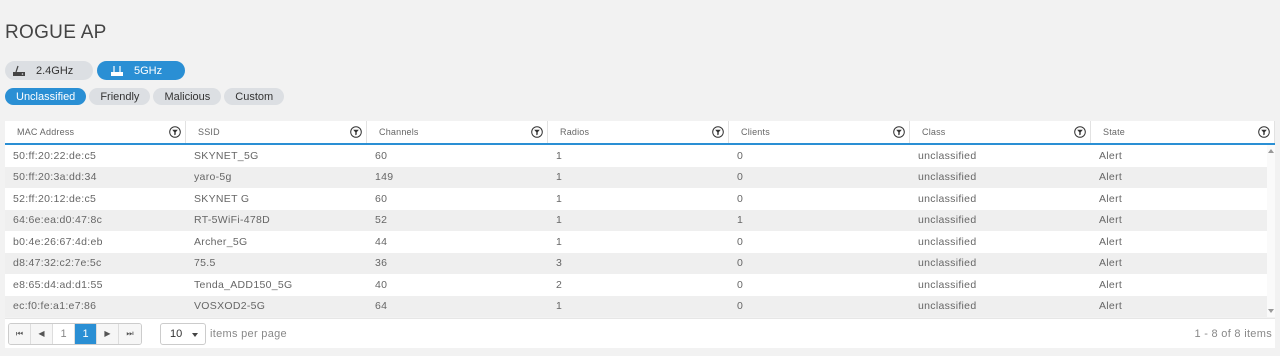 Image resolution: width=1280 pixels, height=356 pixels. What do you see at coordinates (381, 306) in the screenshot?
I see `cell-channels: 64` at bounding box center [381, 306].